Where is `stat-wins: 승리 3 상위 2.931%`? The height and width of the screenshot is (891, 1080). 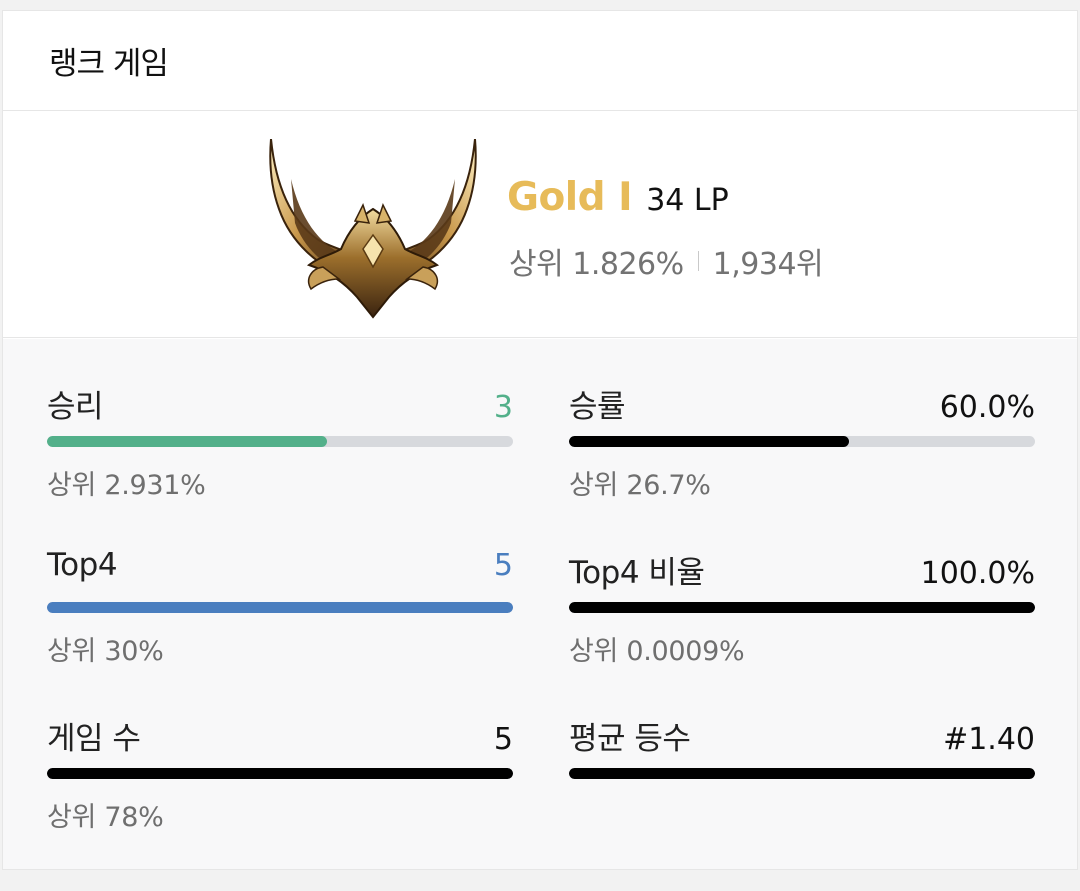 stat-wins: 승리 3 상위 2.931% is located at coordinates (280, 441).